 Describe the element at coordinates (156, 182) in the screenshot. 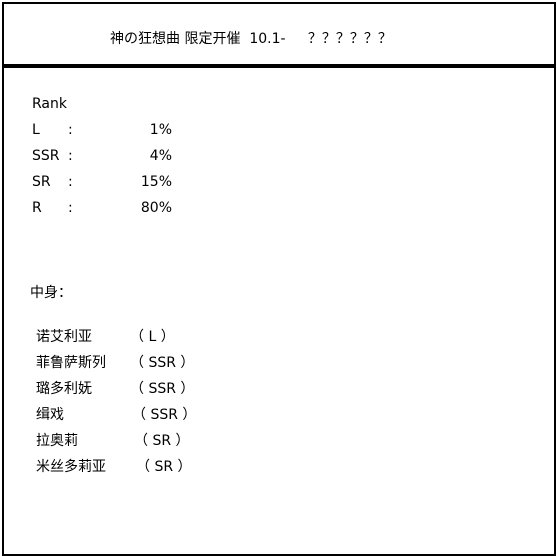

I see `rank-percent: 15%` at that location.